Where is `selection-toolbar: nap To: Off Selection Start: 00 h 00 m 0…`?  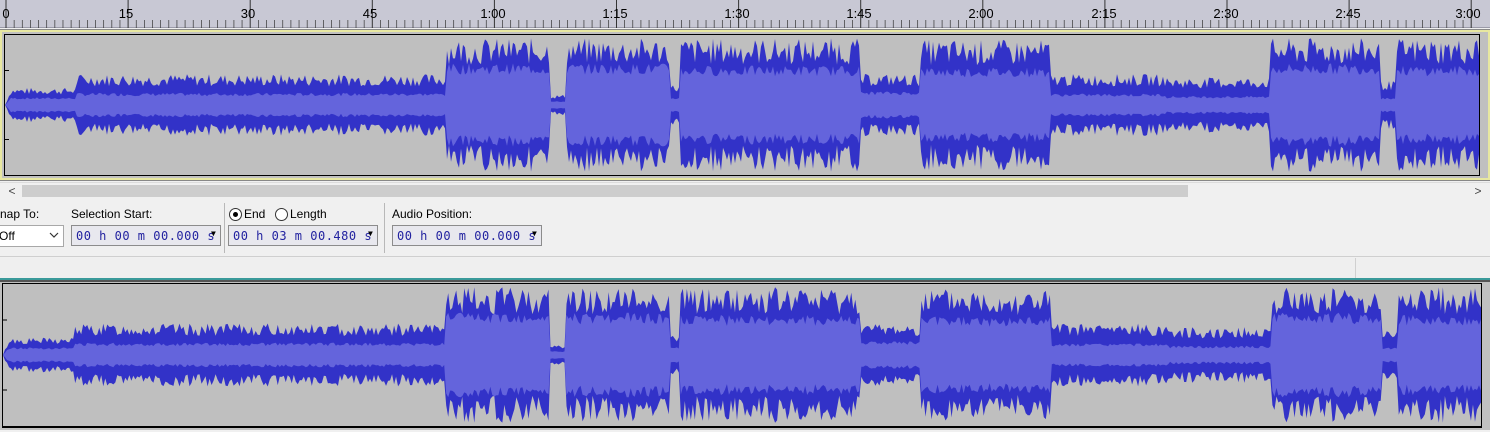 selection-toolbar: nap To: Off Selection Start: 00 h 00 m 0… is located at coordinates (745, 228).